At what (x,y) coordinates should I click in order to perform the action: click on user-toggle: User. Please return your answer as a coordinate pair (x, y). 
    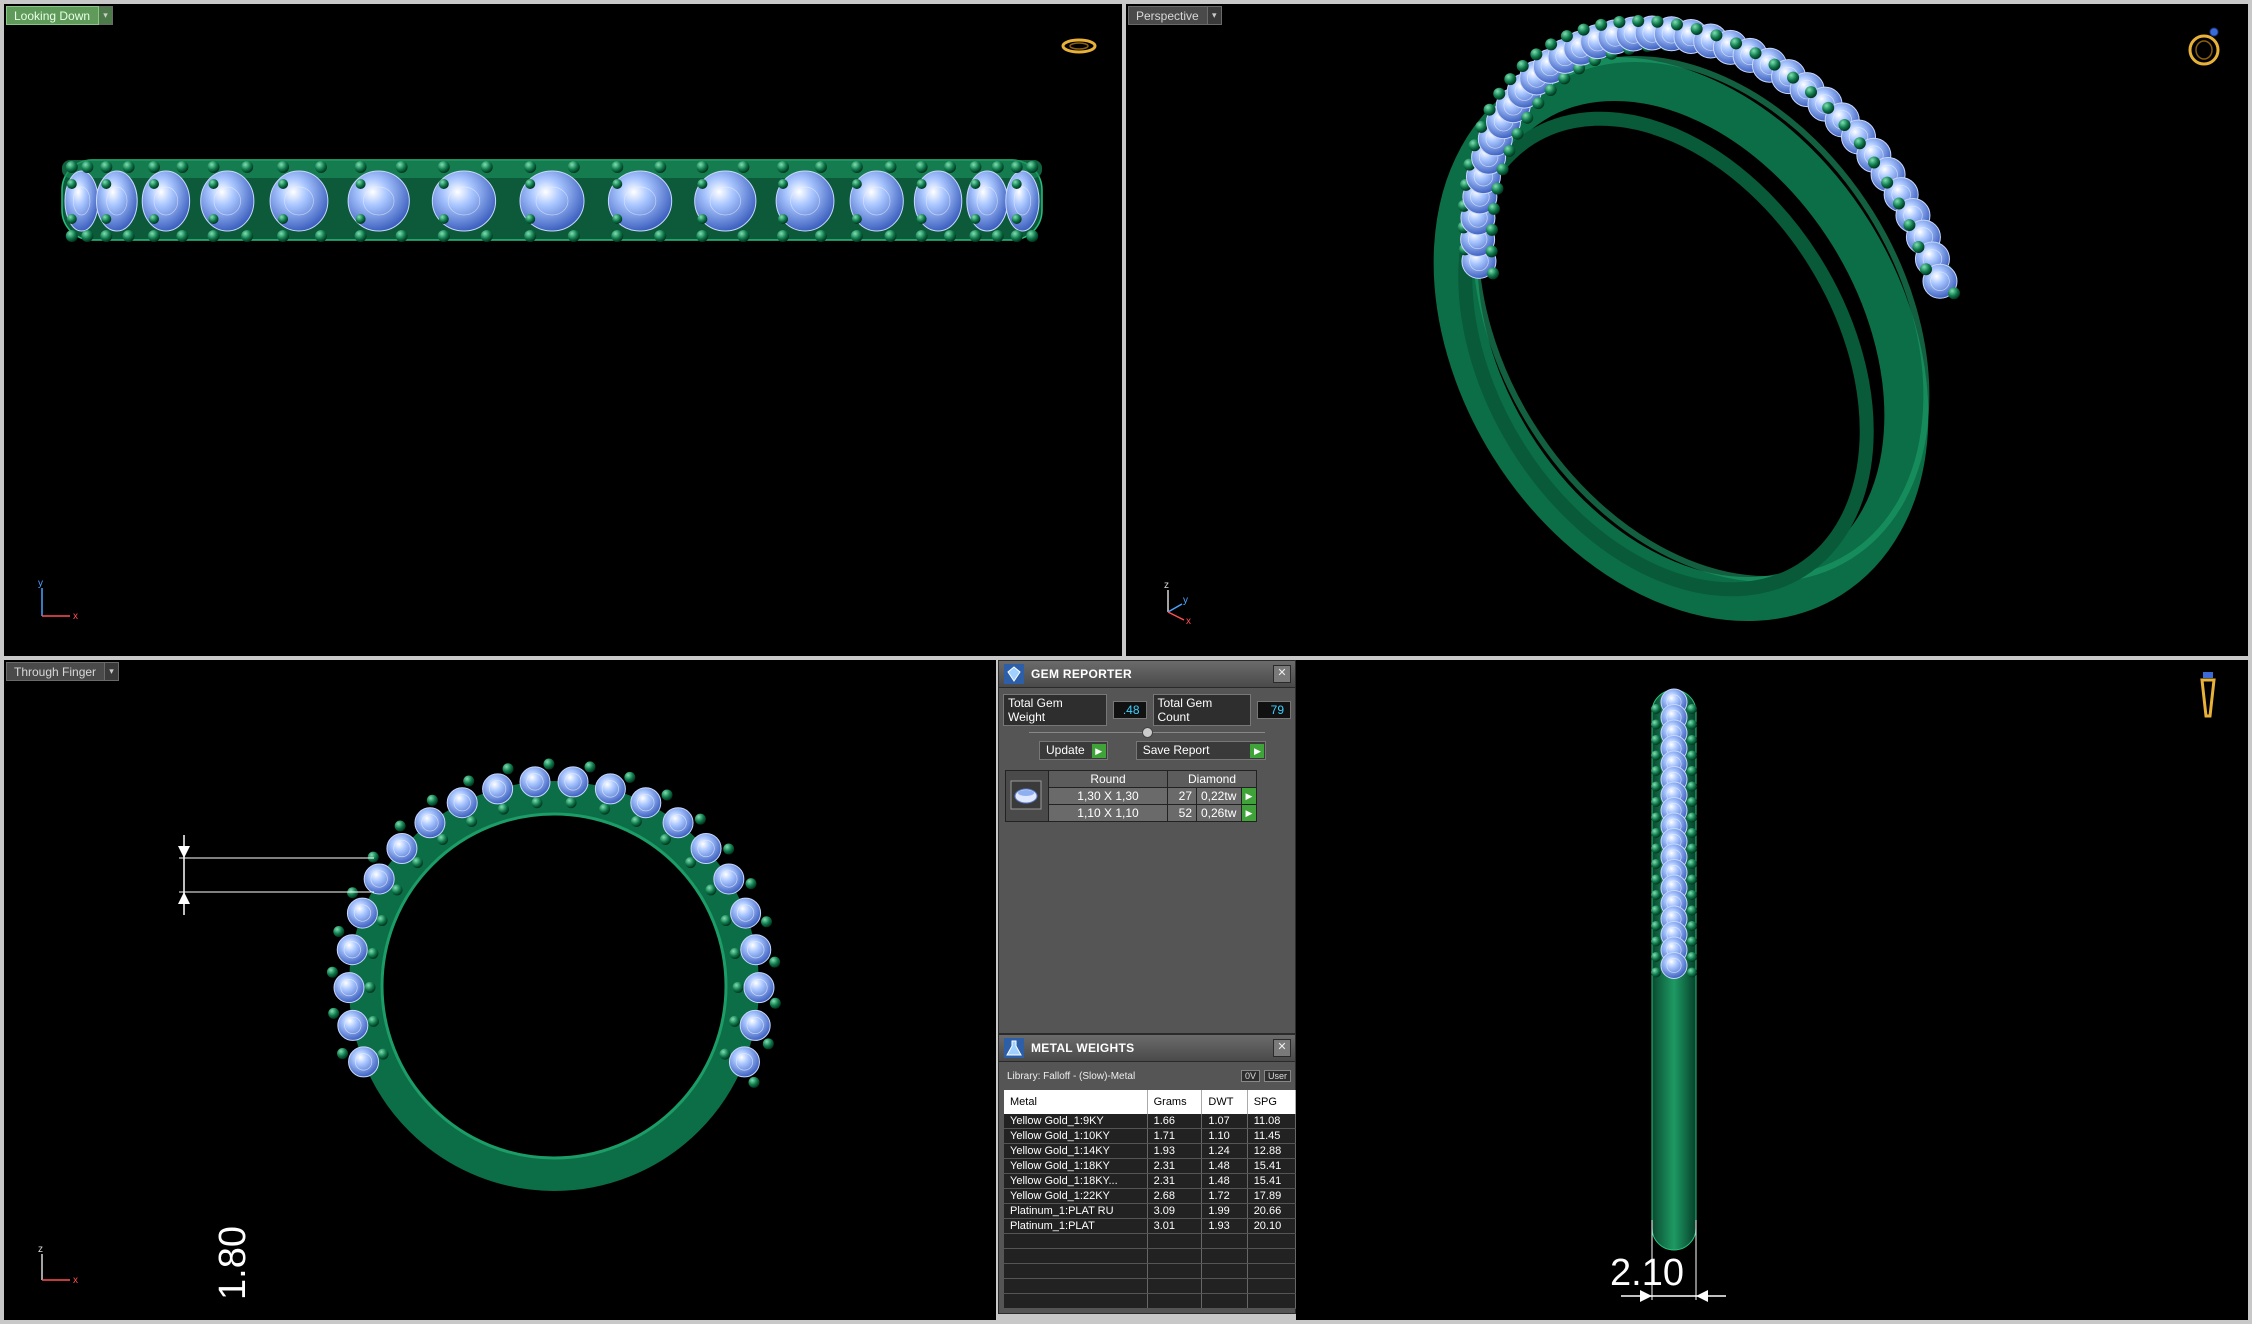
    Looking at the image, I should click on (1277, 1076).